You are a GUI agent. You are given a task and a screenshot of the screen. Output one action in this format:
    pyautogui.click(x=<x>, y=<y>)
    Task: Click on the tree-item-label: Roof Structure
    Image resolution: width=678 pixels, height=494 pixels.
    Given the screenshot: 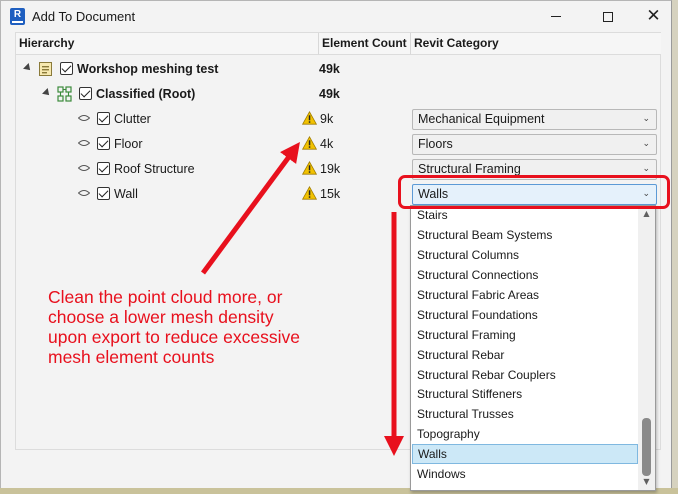 What is the action you would take?
    pyautogui.click(x=154, y=169)
    